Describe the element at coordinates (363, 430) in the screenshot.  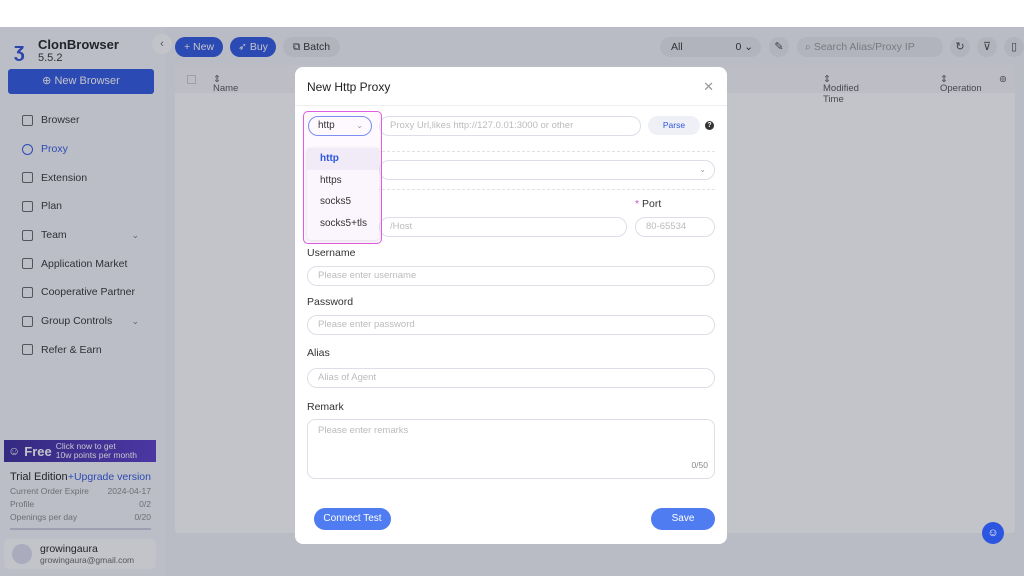
I see `remark-placeholder: Please enter remarks` at that location.